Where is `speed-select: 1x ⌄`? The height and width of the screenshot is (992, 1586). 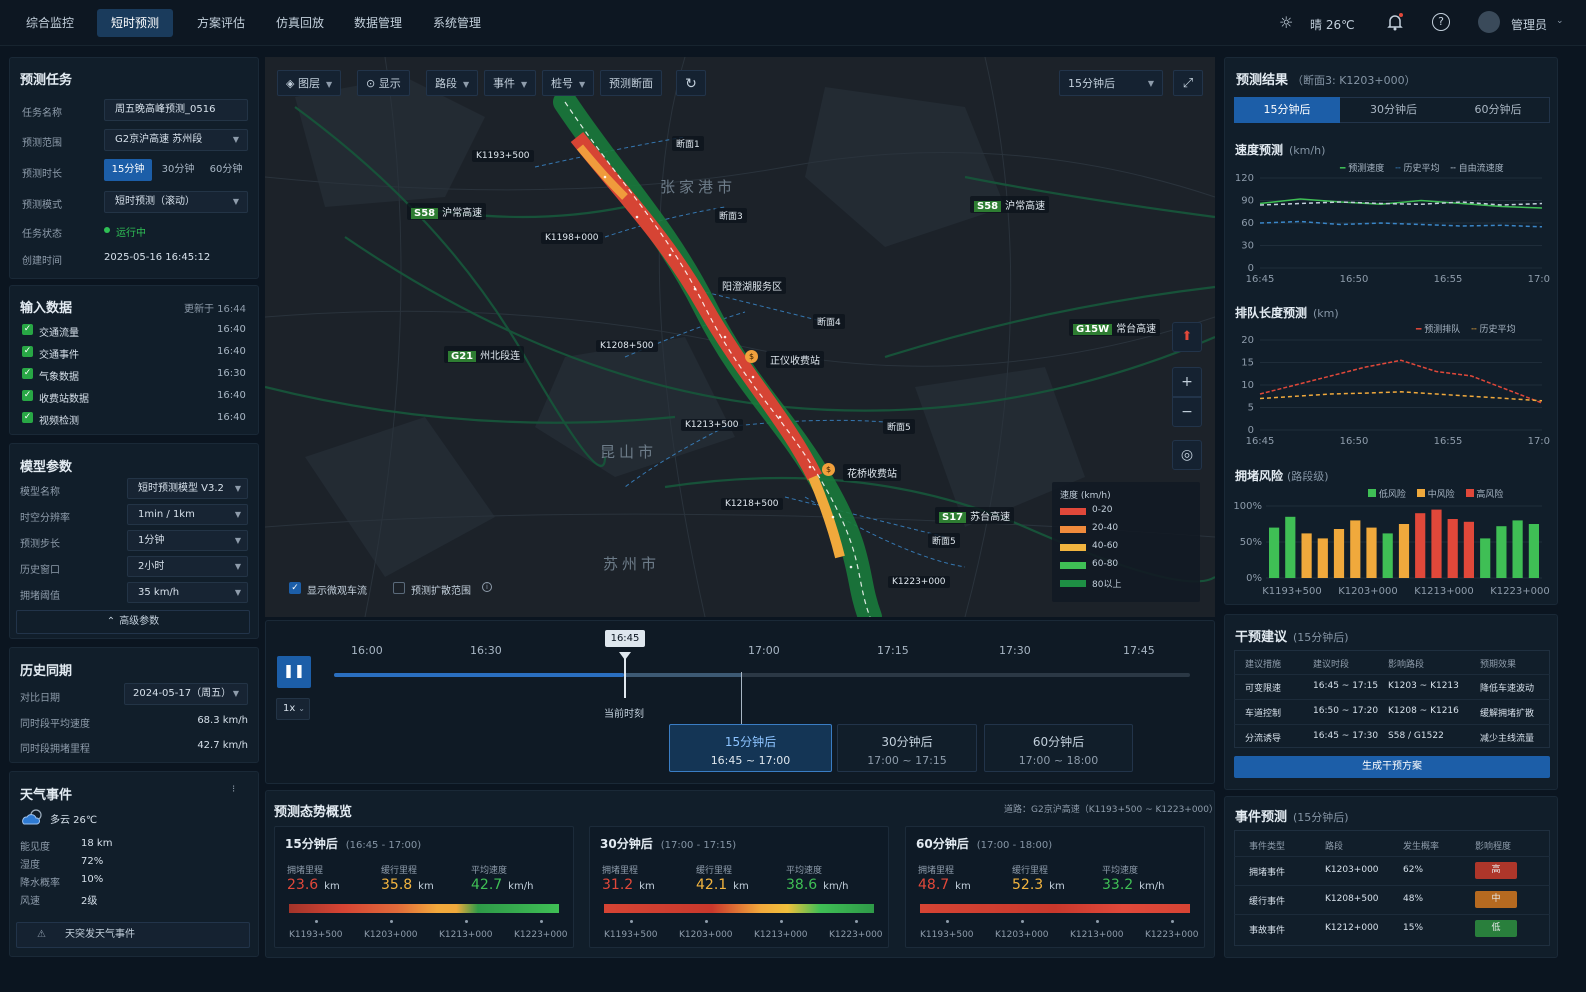
speed-select: 1x ⌄ is located at coordinates (293, 709).